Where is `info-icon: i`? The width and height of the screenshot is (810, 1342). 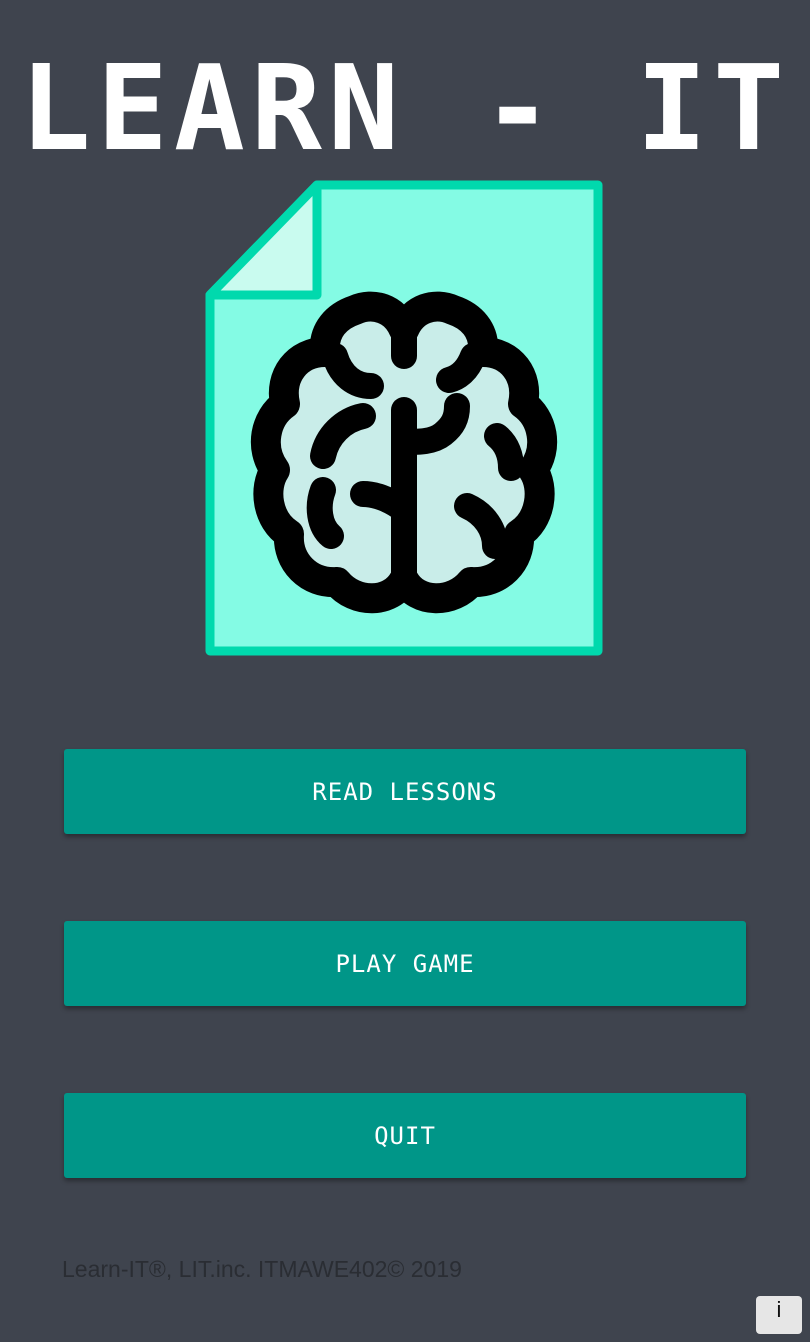 info-icon: i is located at coordinates (779, 1309).